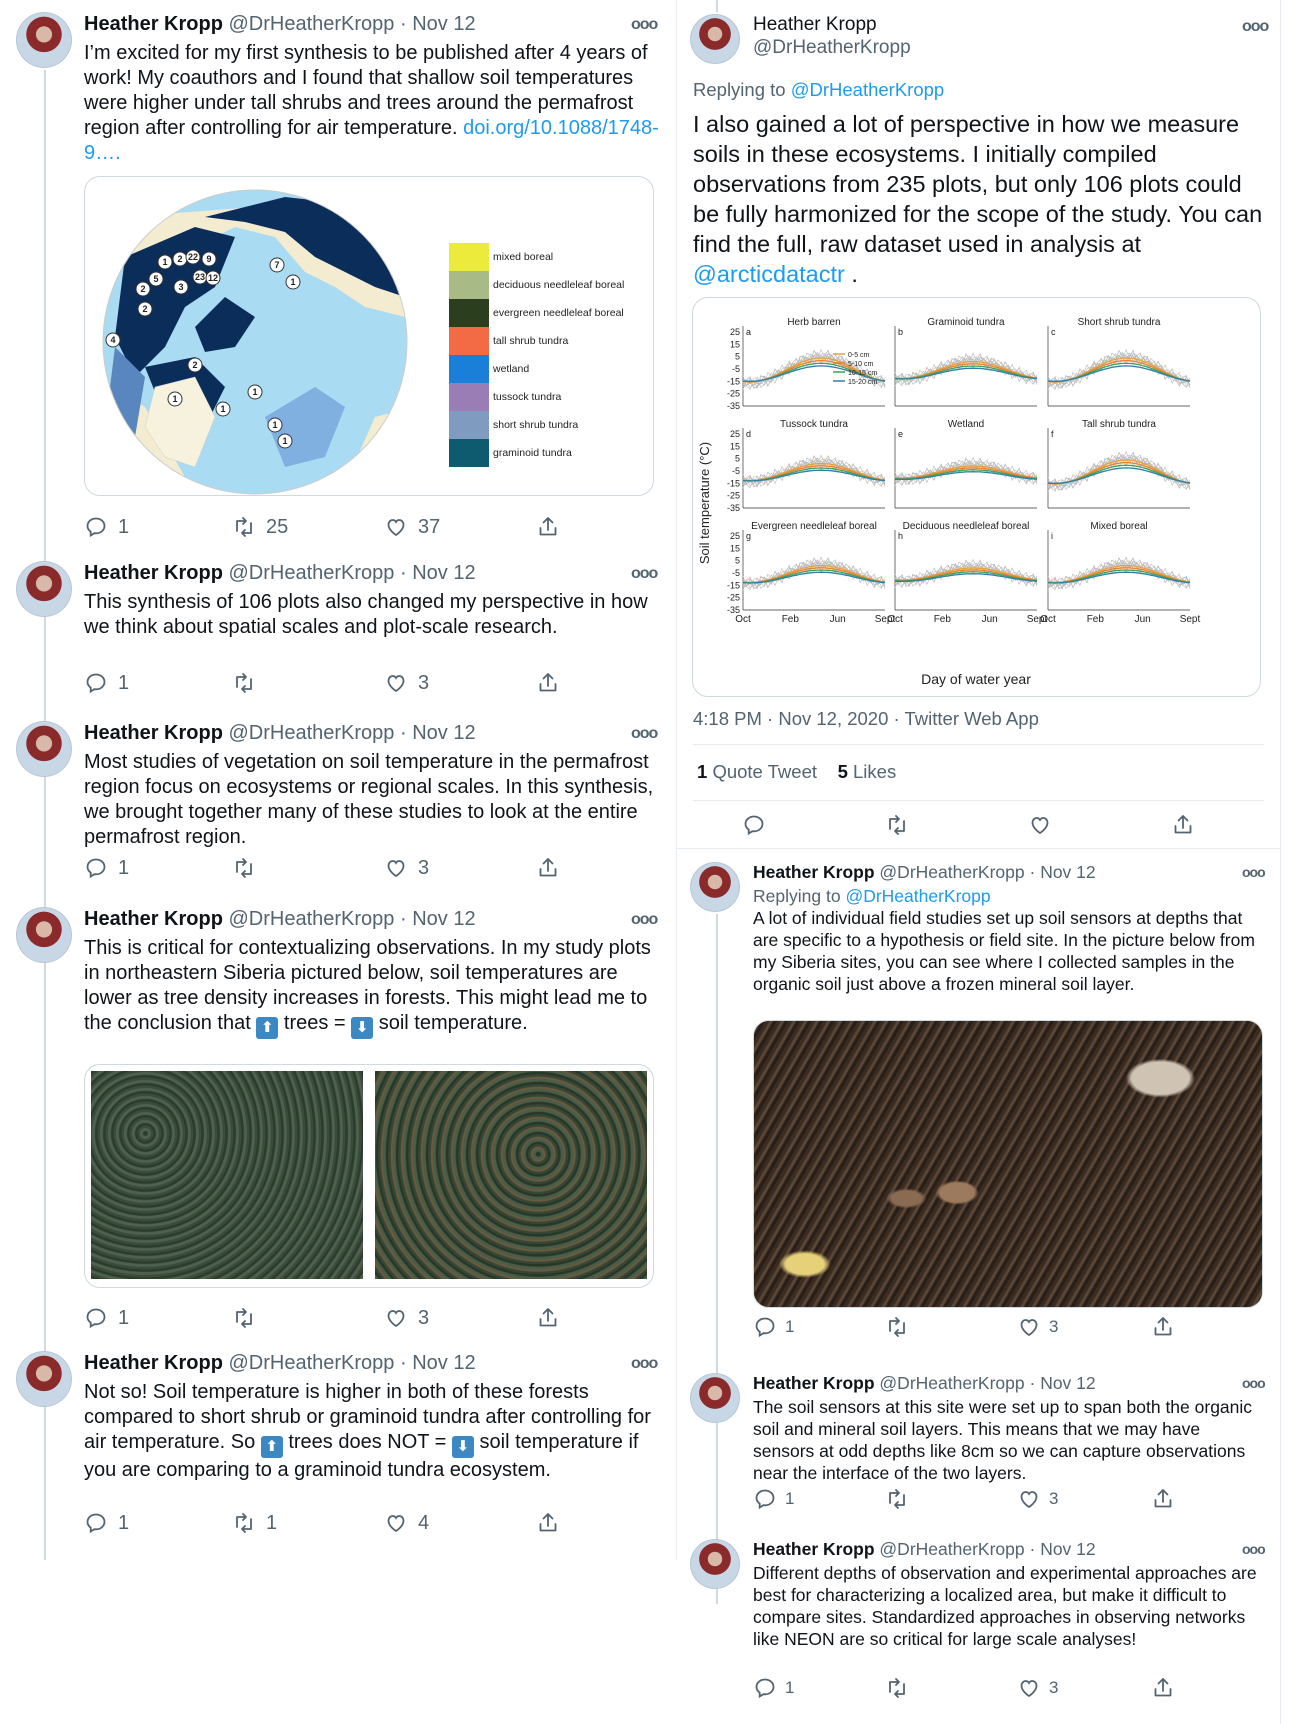 The height and width of the screenshot is (1724, 1300). Describe the element at coordinates (764, 771) in the screenshot. I see `quote-label: Quote Tweet` at that location.